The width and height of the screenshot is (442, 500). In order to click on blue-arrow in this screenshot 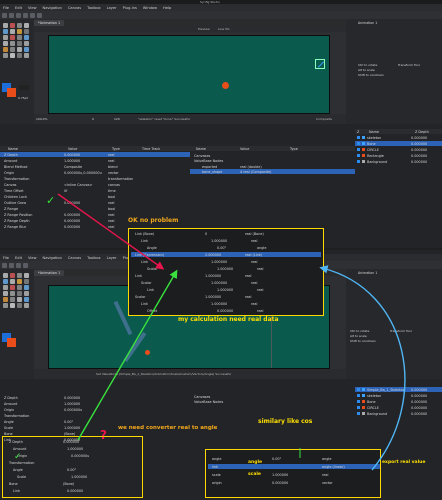, I will do `click(362, 368)`.